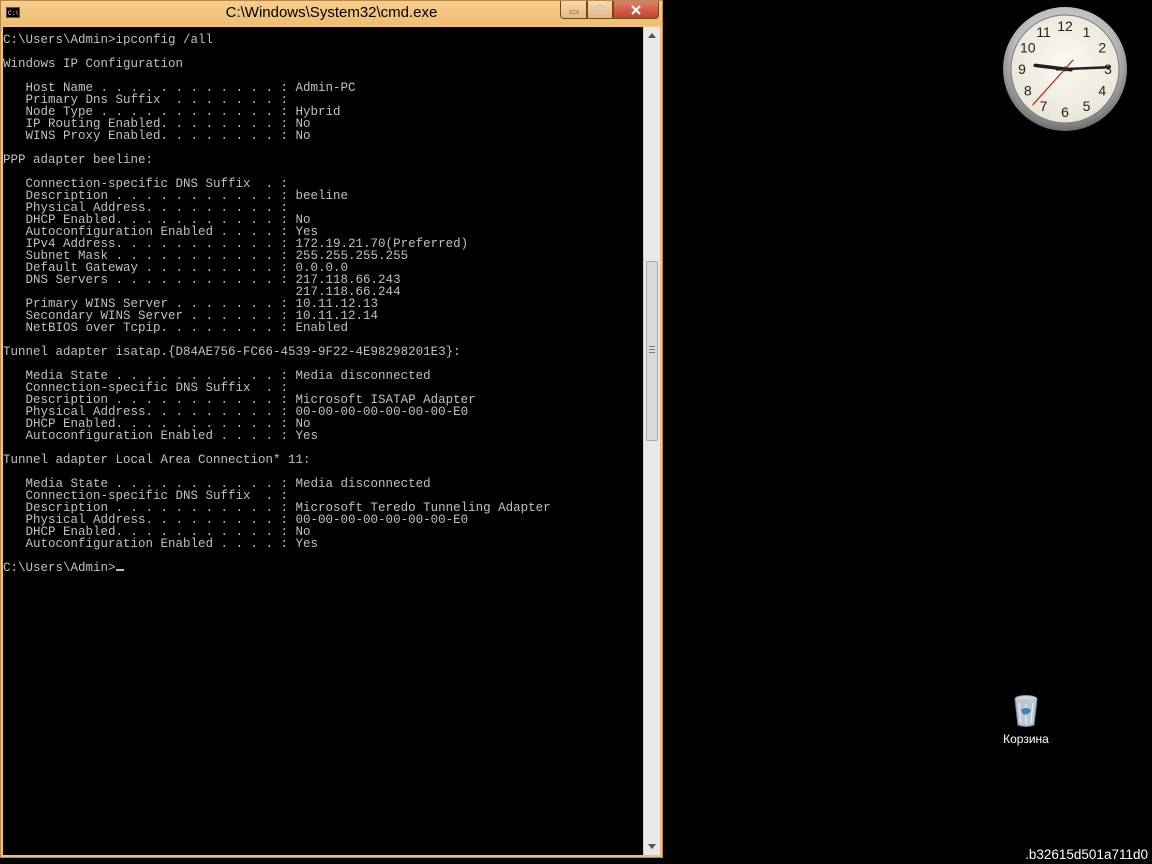  What do you see at coordinates (168, 136) in the screenshot?
I see `console-line: WINS Proxy Enabled. . . . . . . . : No` at bounding box center [168, 136].